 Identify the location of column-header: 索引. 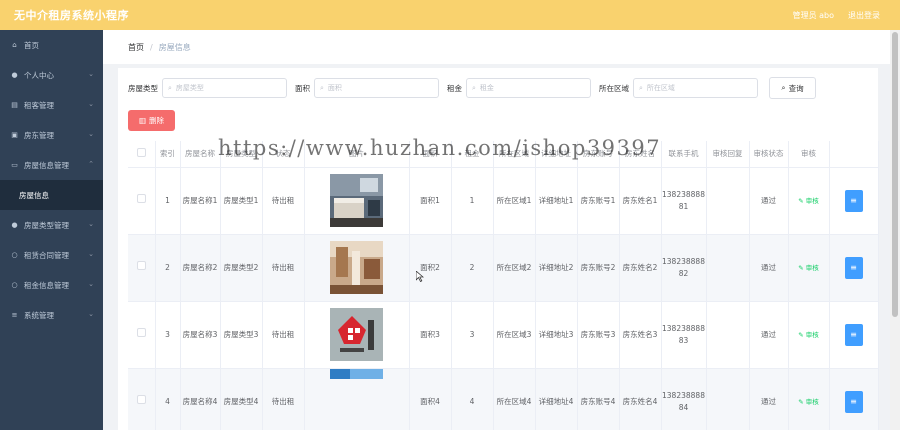
(168, 154).